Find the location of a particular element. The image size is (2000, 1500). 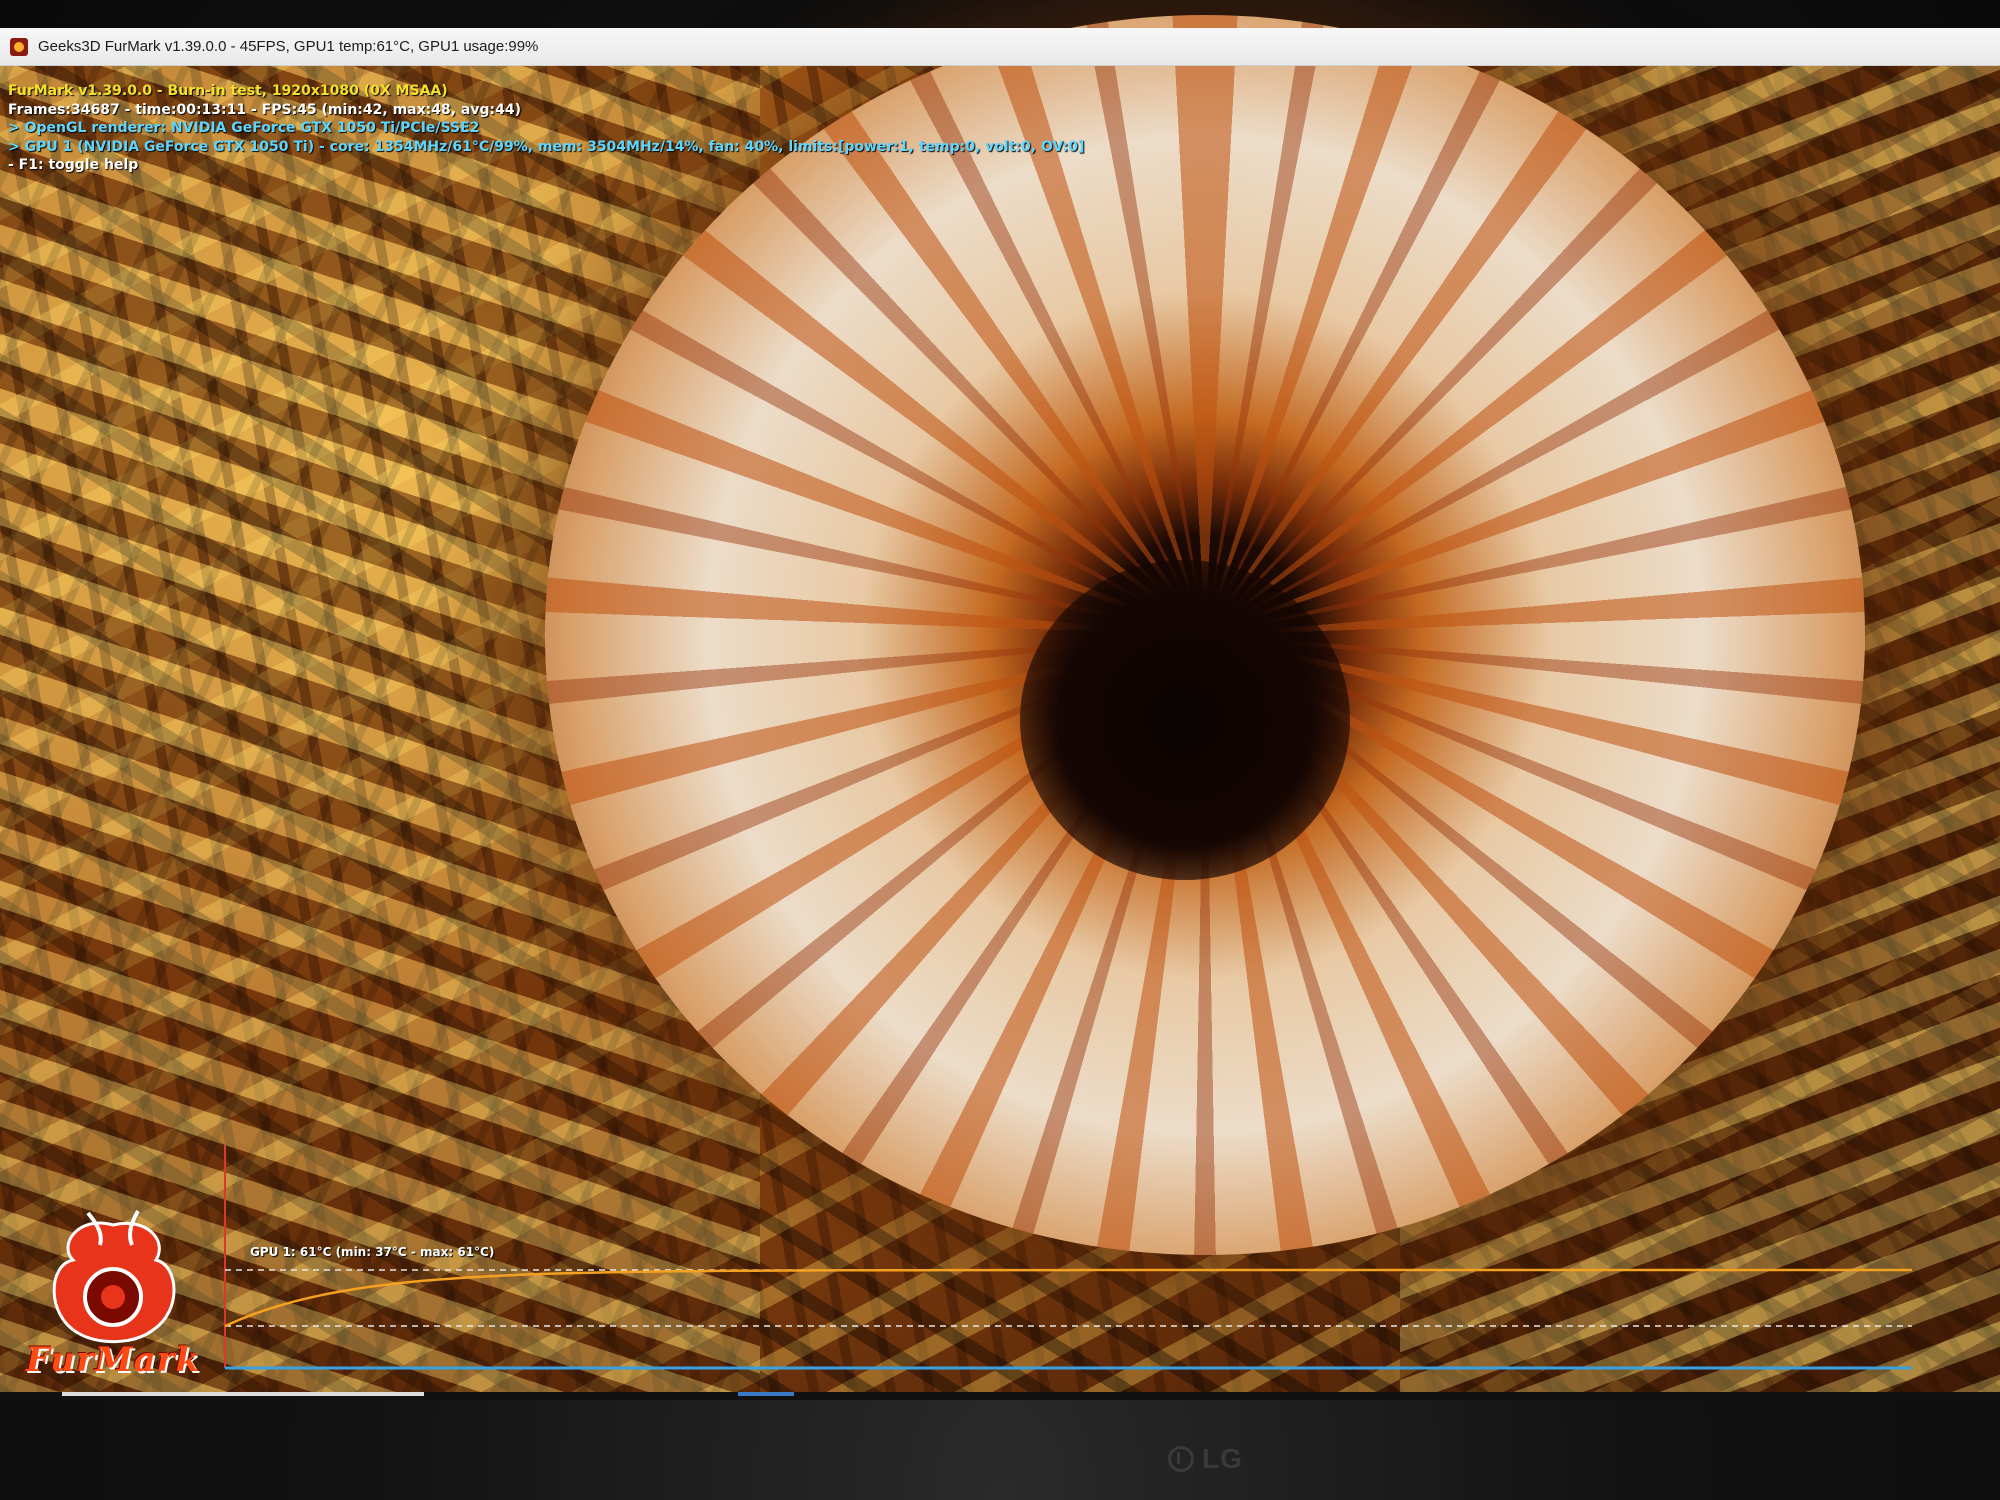

temperature-graph-label: GPU 1: 61°C (min: 37°C - max: 61°C) is located at coordinates (372, 1252).